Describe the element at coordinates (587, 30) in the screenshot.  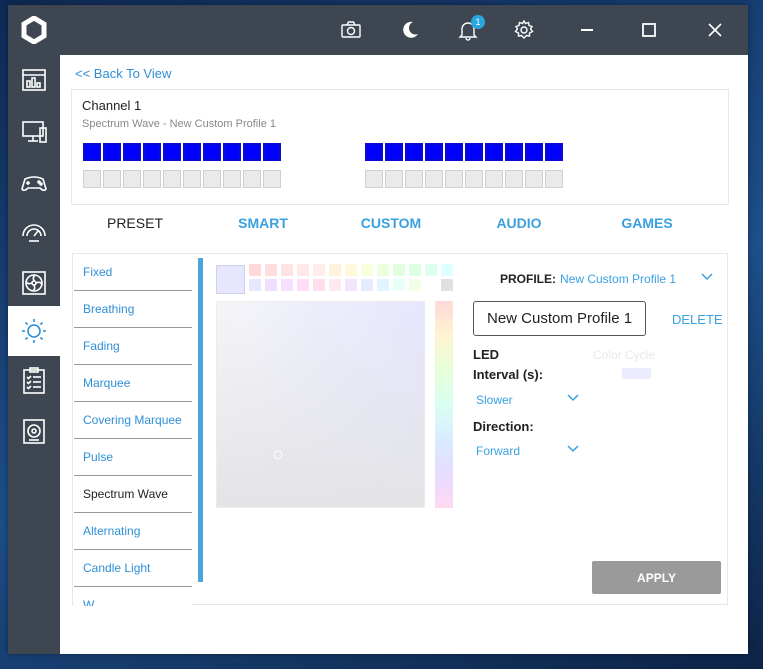
I see `minimize-icon` at that location.